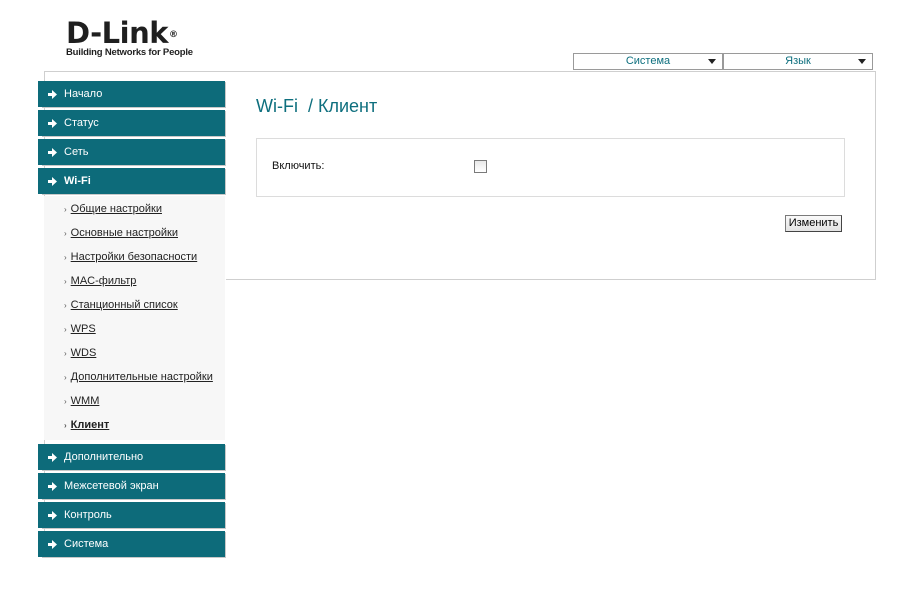 This screenshot has width=915, height=600. I want to click on submenu-item-label: WPS, so click(83, 329).